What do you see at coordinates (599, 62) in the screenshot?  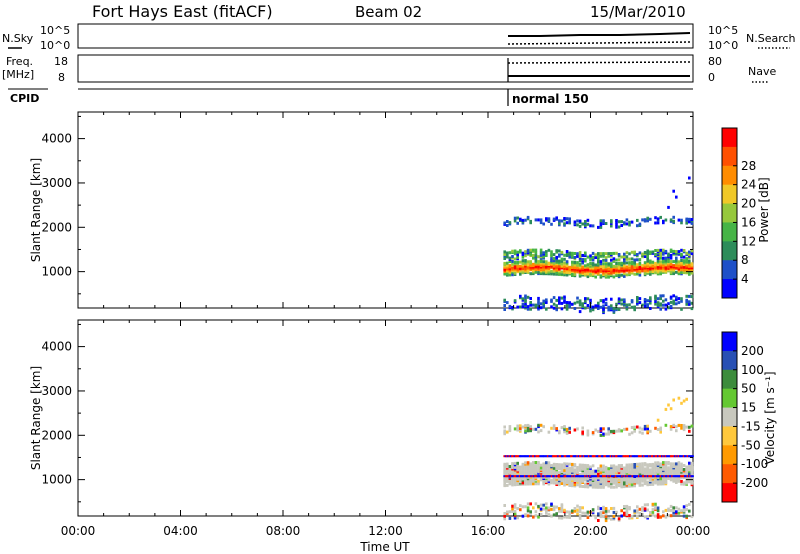 I see `nave-trace` at bounding box center [599, 62].